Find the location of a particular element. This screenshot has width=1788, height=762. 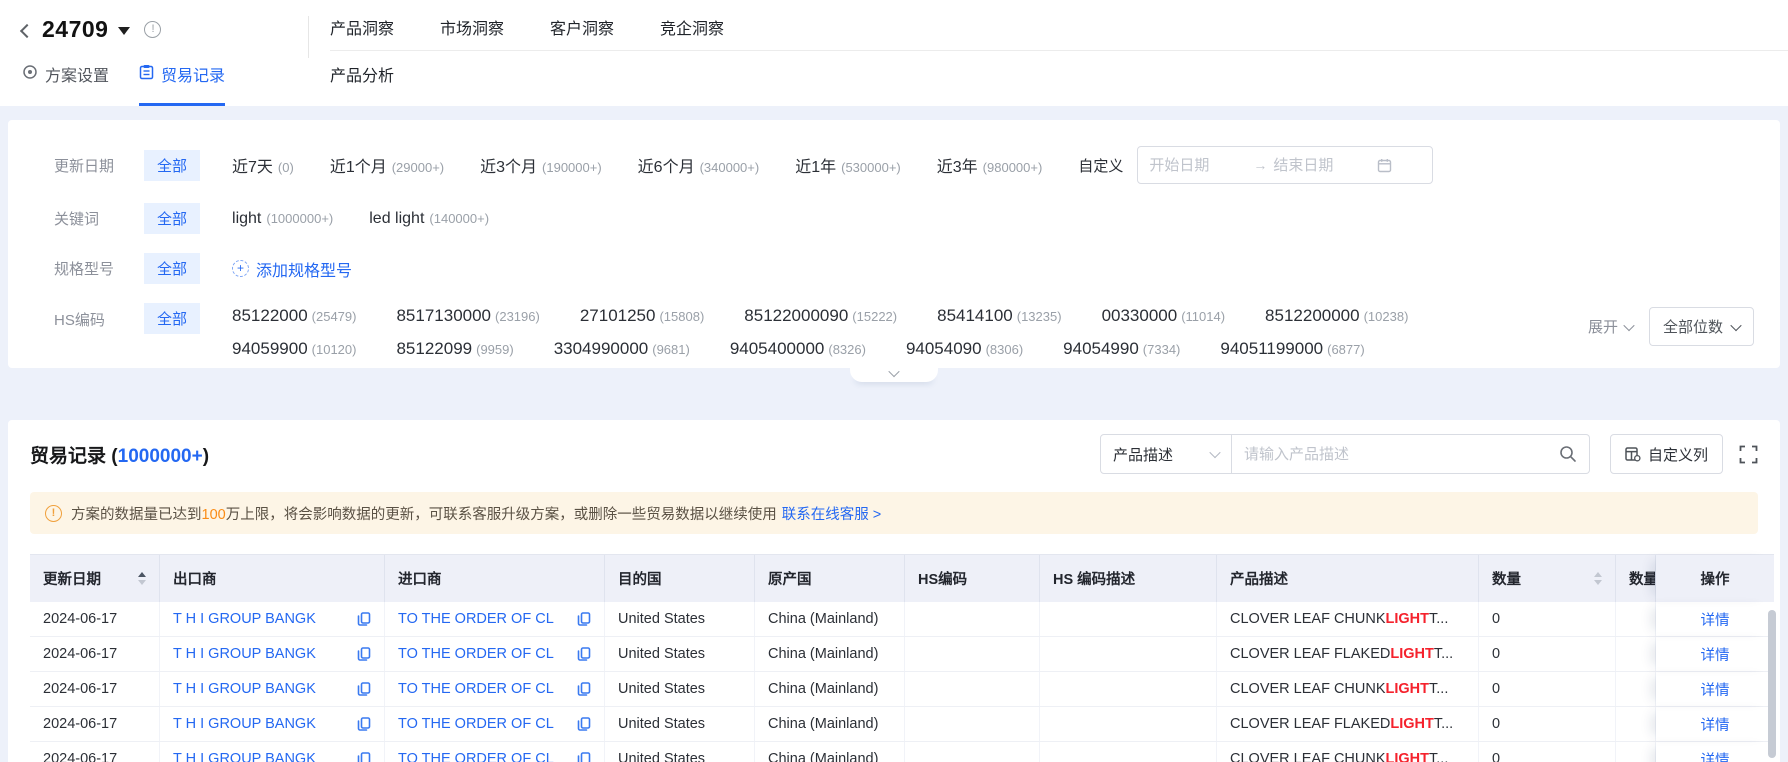

end-date-input is located at coordinates (1322, 165).